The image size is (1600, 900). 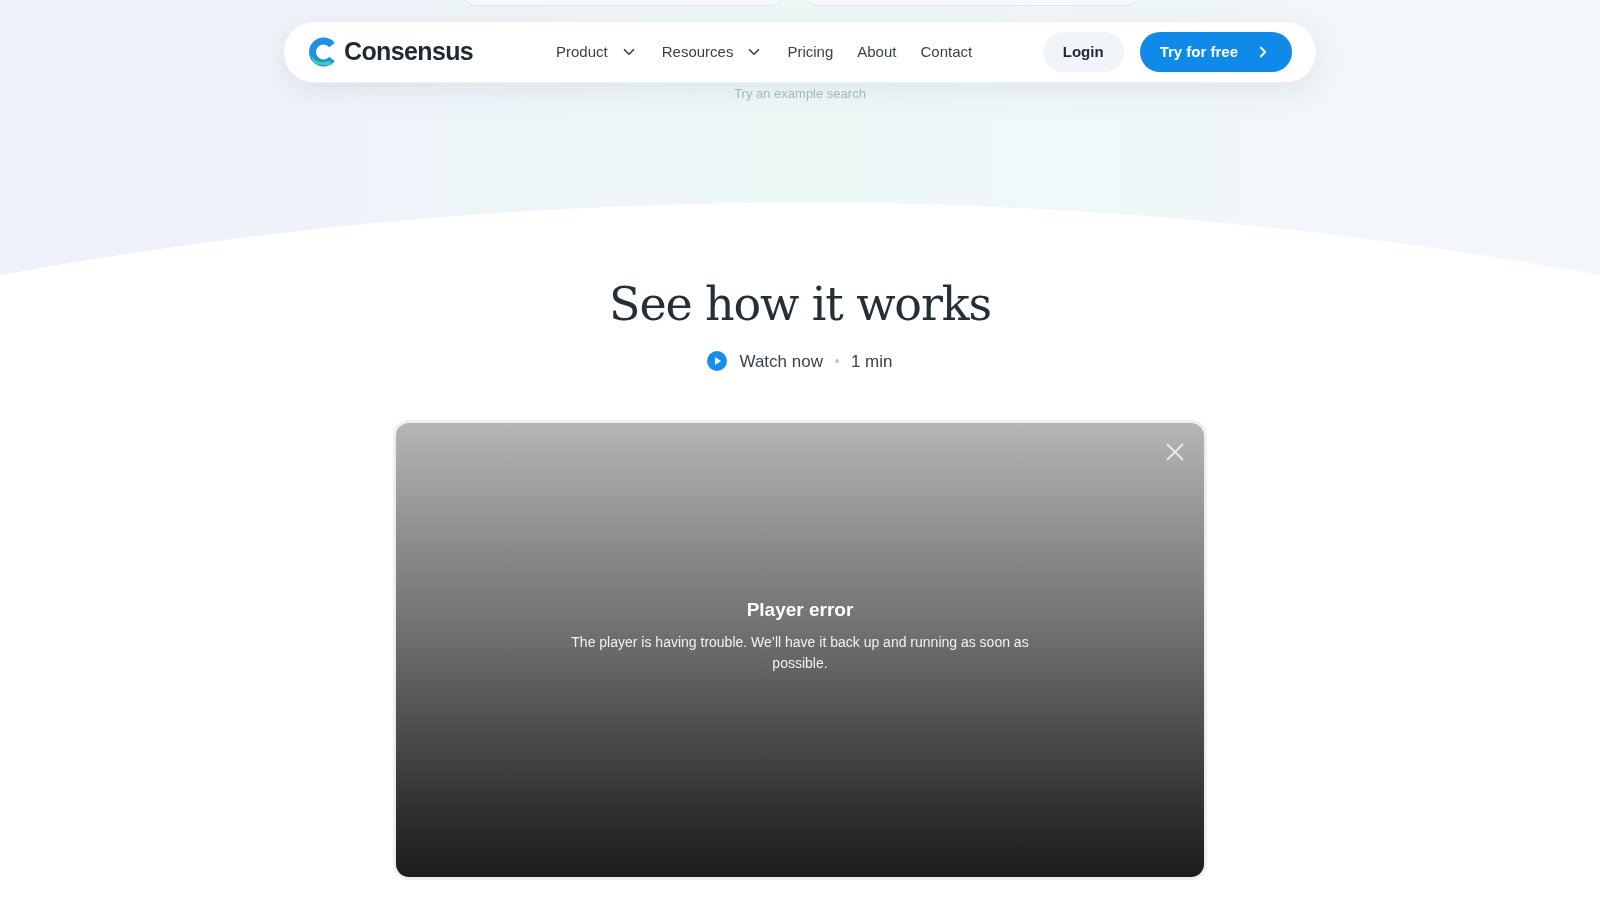 I want to click on nav-link: Resources, so click(x=712, y=52).